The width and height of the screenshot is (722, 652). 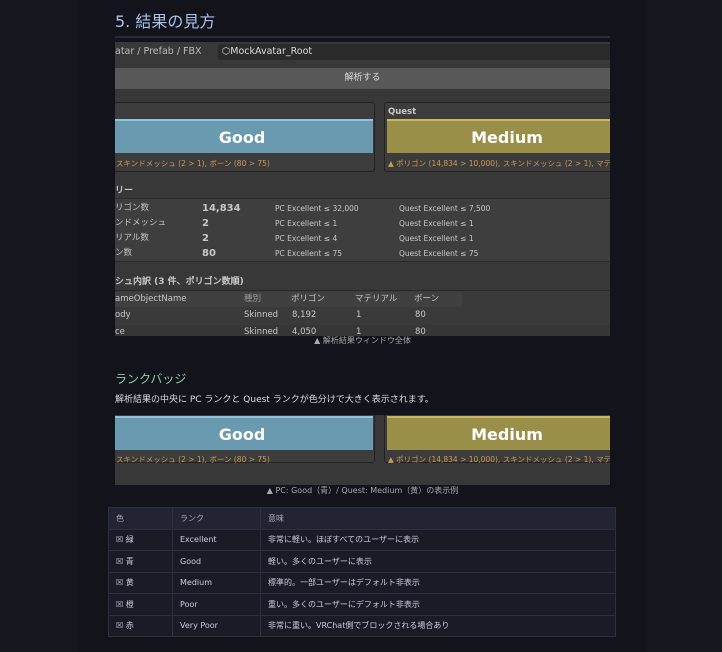 I want to click on page-heading: 5. 結果の見方, so click(x=165, y=21).